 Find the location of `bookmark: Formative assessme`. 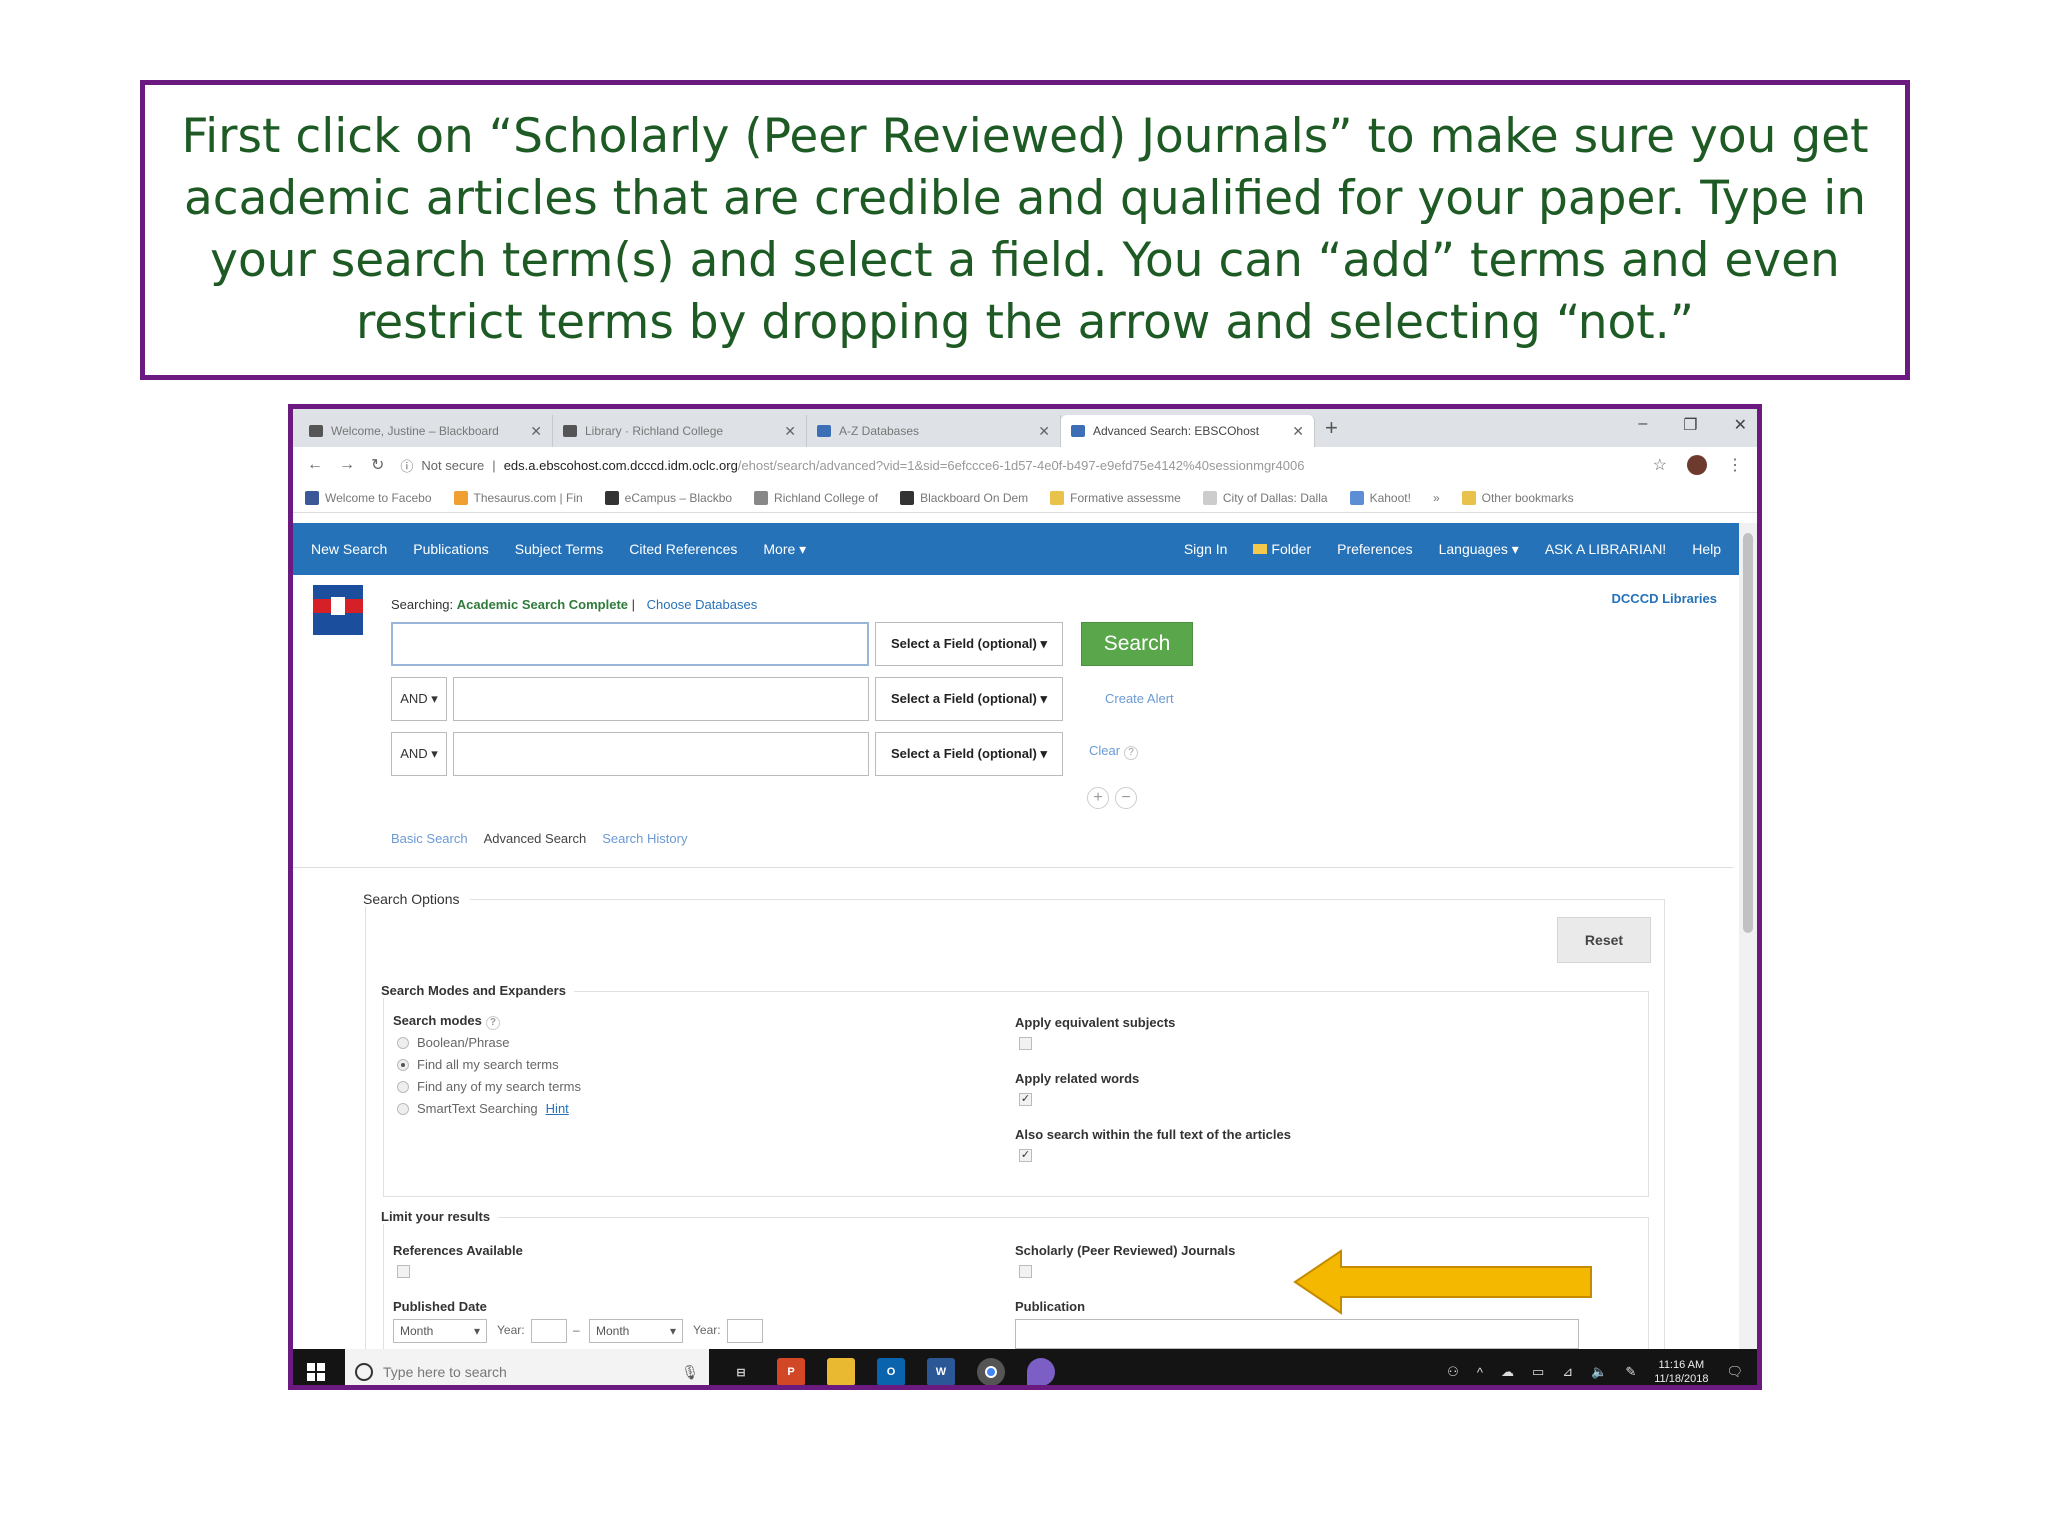

bookmark: Formative assessme is located at coordinates (1115, 497).